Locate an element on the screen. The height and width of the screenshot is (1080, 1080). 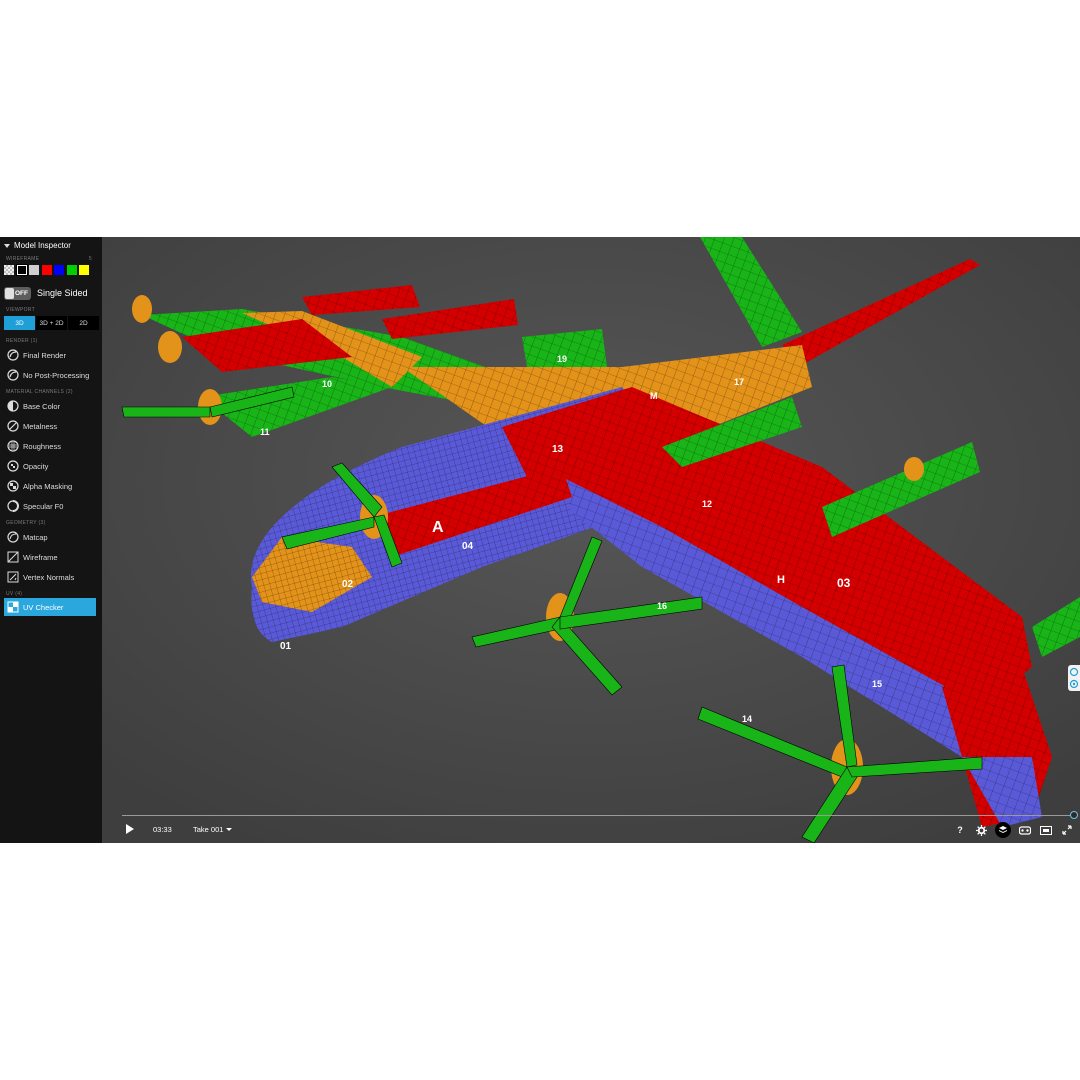
collapse-triangle-icon is located at coordinates (7, 245).